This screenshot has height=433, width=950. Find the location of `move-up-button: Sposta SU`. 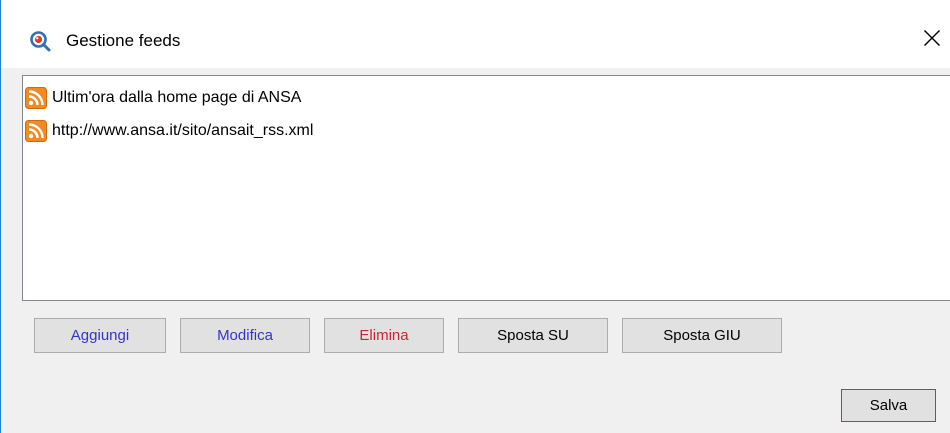

move-up-button: Sposta SU is located at coordinates (533, 335).